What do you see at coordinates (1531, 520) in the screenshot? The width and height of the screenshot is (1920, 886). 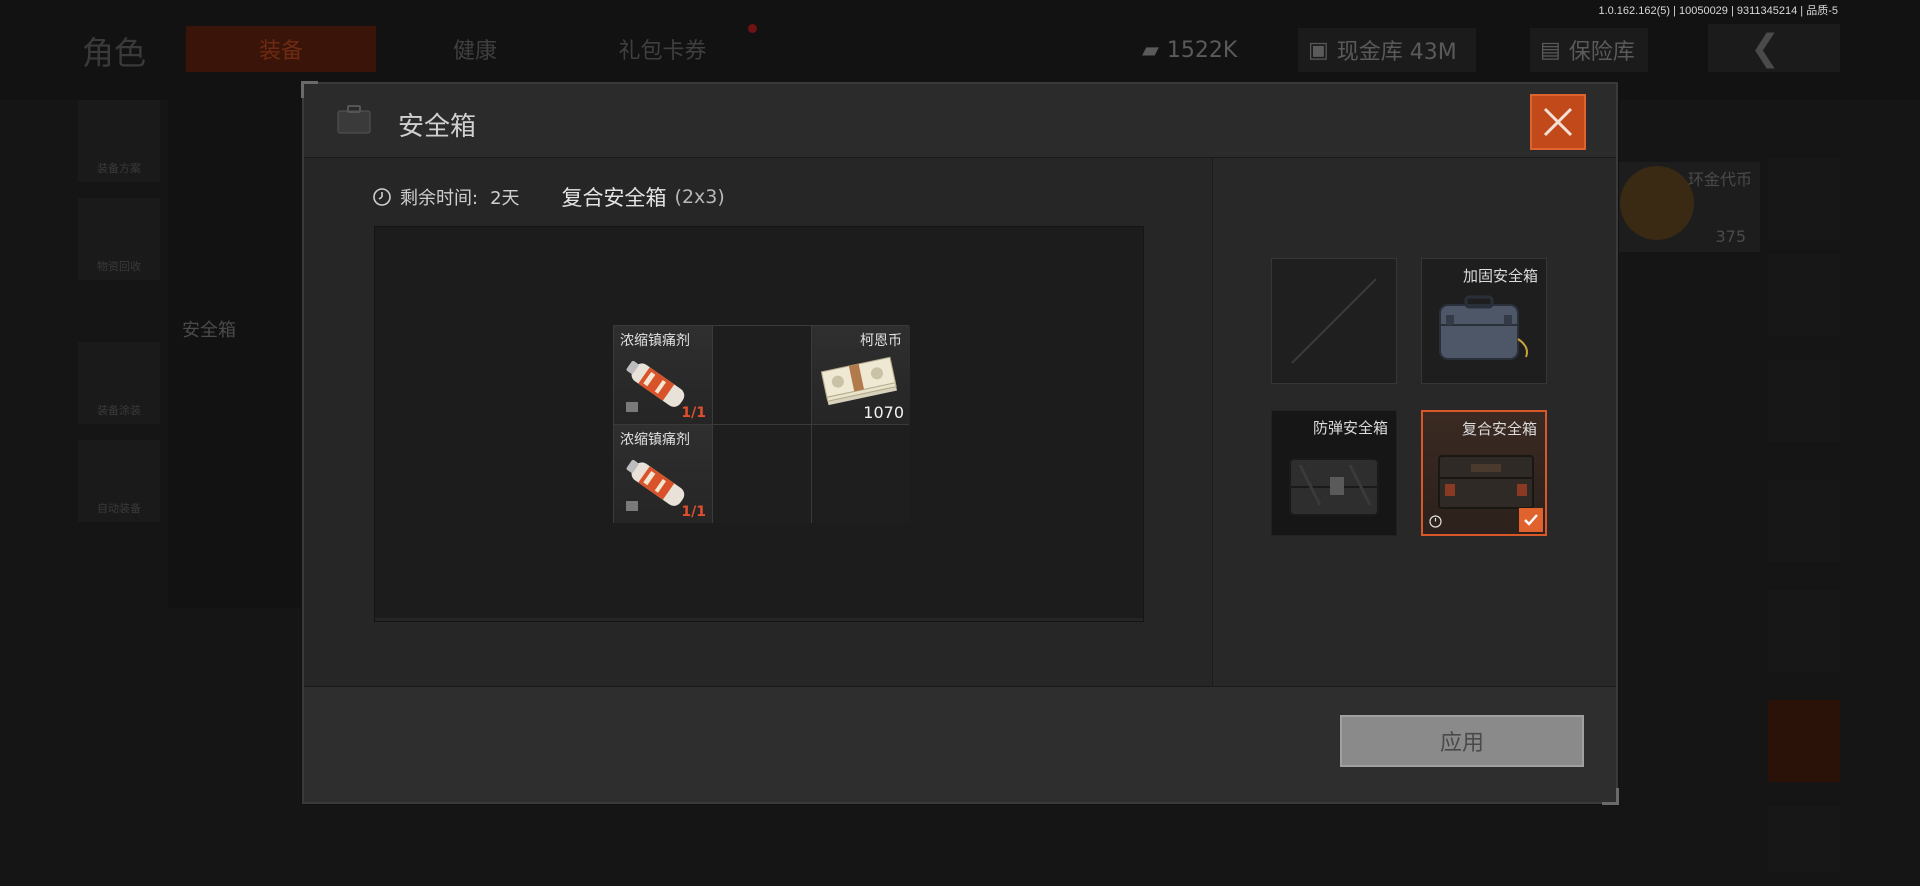 I see `checkmark-icon` at bounding box center [1531, 520].